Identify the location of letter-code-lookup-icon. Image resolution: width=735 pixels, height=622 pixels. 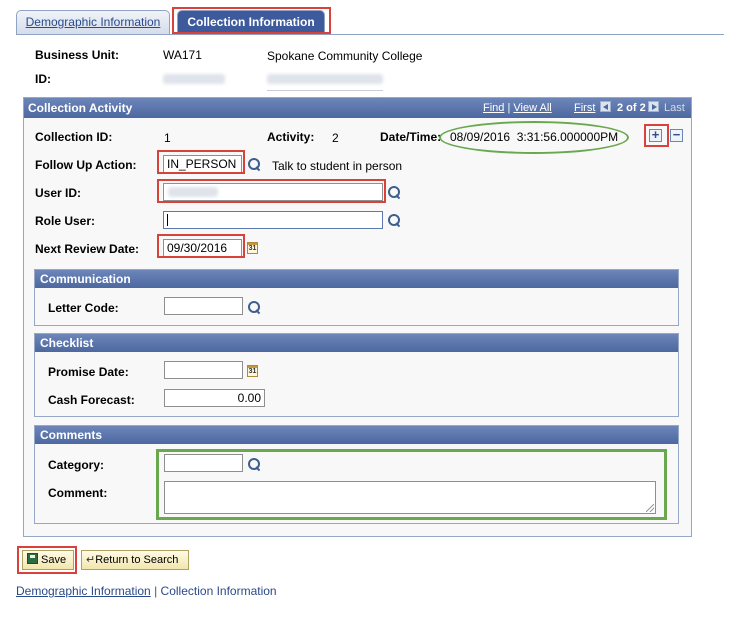
(254, 307).